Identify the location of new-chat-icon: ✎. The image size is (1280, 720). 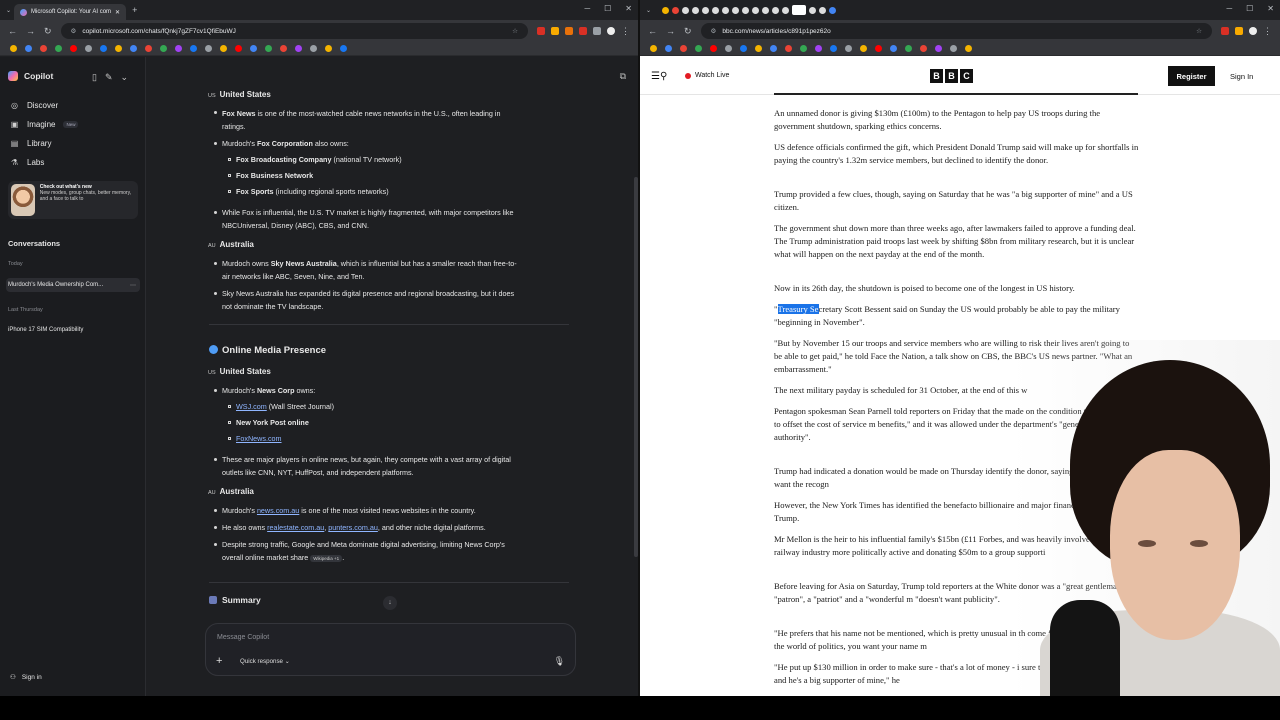
(109, 77).